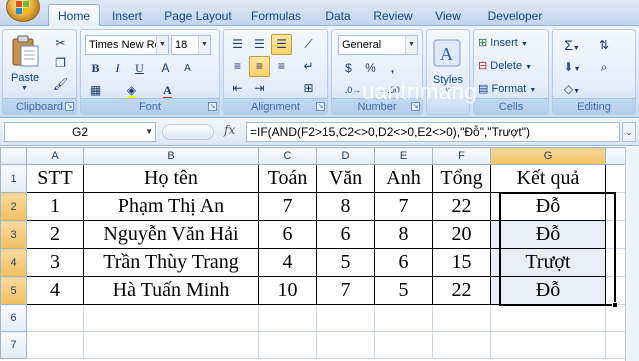  What do you see at coordinates (572, 45) in the screenshot?
I see `autosum-button: Σ▼` at bounding box center [572, 45].